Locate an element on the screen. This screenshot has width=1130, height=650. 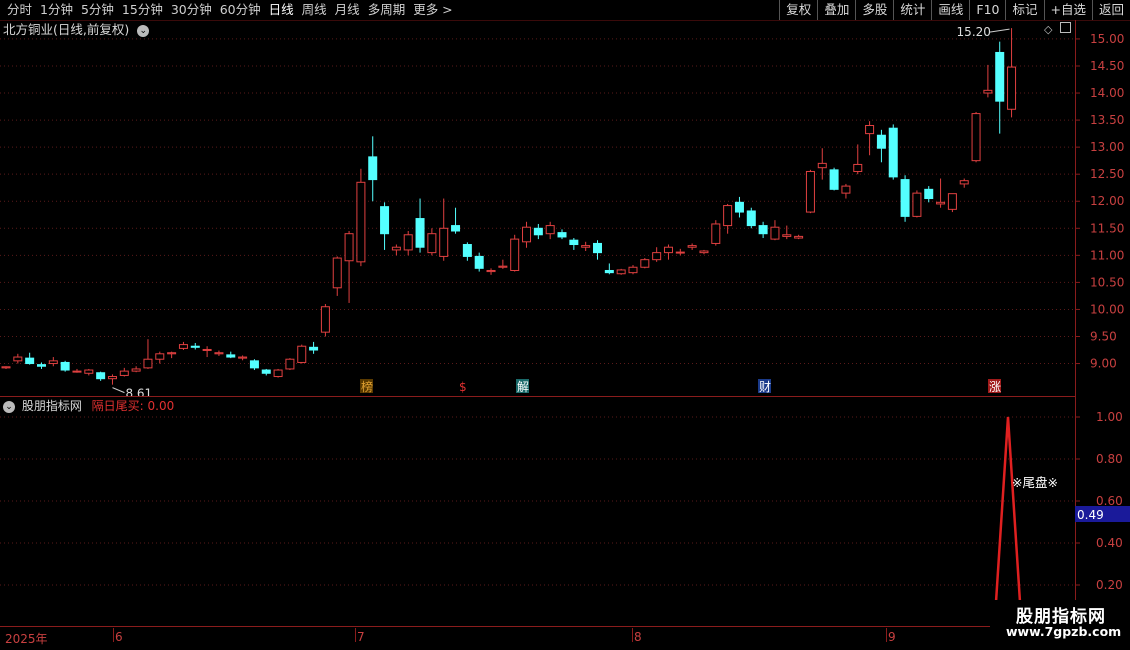
toolbar-button: F10 is located at coordinates (987, 10).